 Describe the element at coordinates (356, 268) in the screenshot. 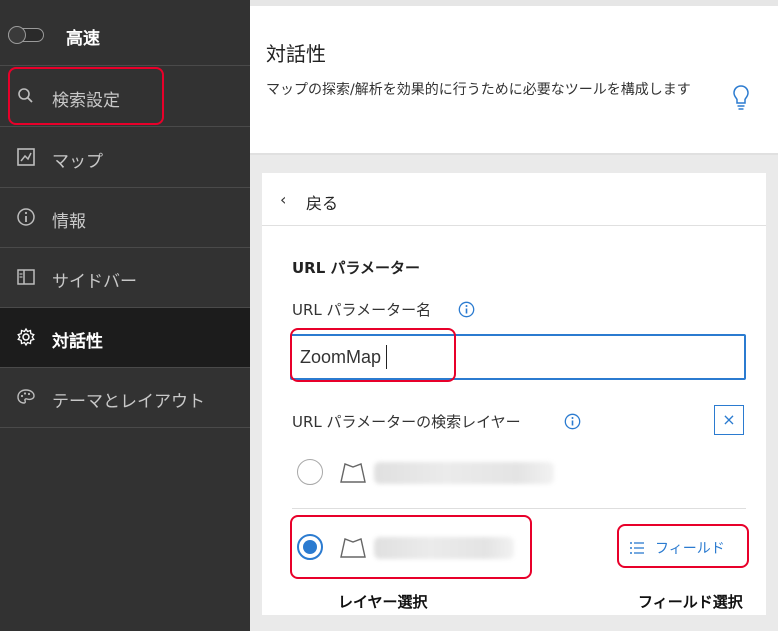

I see `section-title: URL パラメーター` at that location.